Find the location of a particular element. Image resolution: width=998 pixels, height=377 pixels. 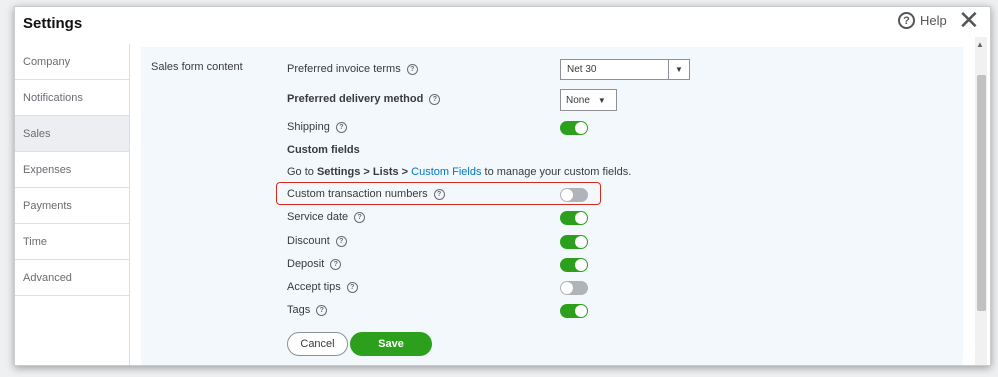

tags-toggle is located at coordinates (574, 311).